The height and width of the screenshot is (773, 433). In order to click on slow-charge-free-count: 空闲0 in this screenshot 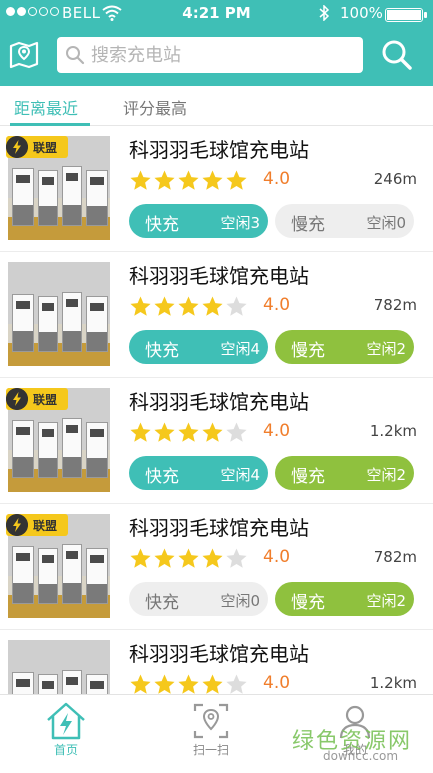, I will do `click(386, 223)`.